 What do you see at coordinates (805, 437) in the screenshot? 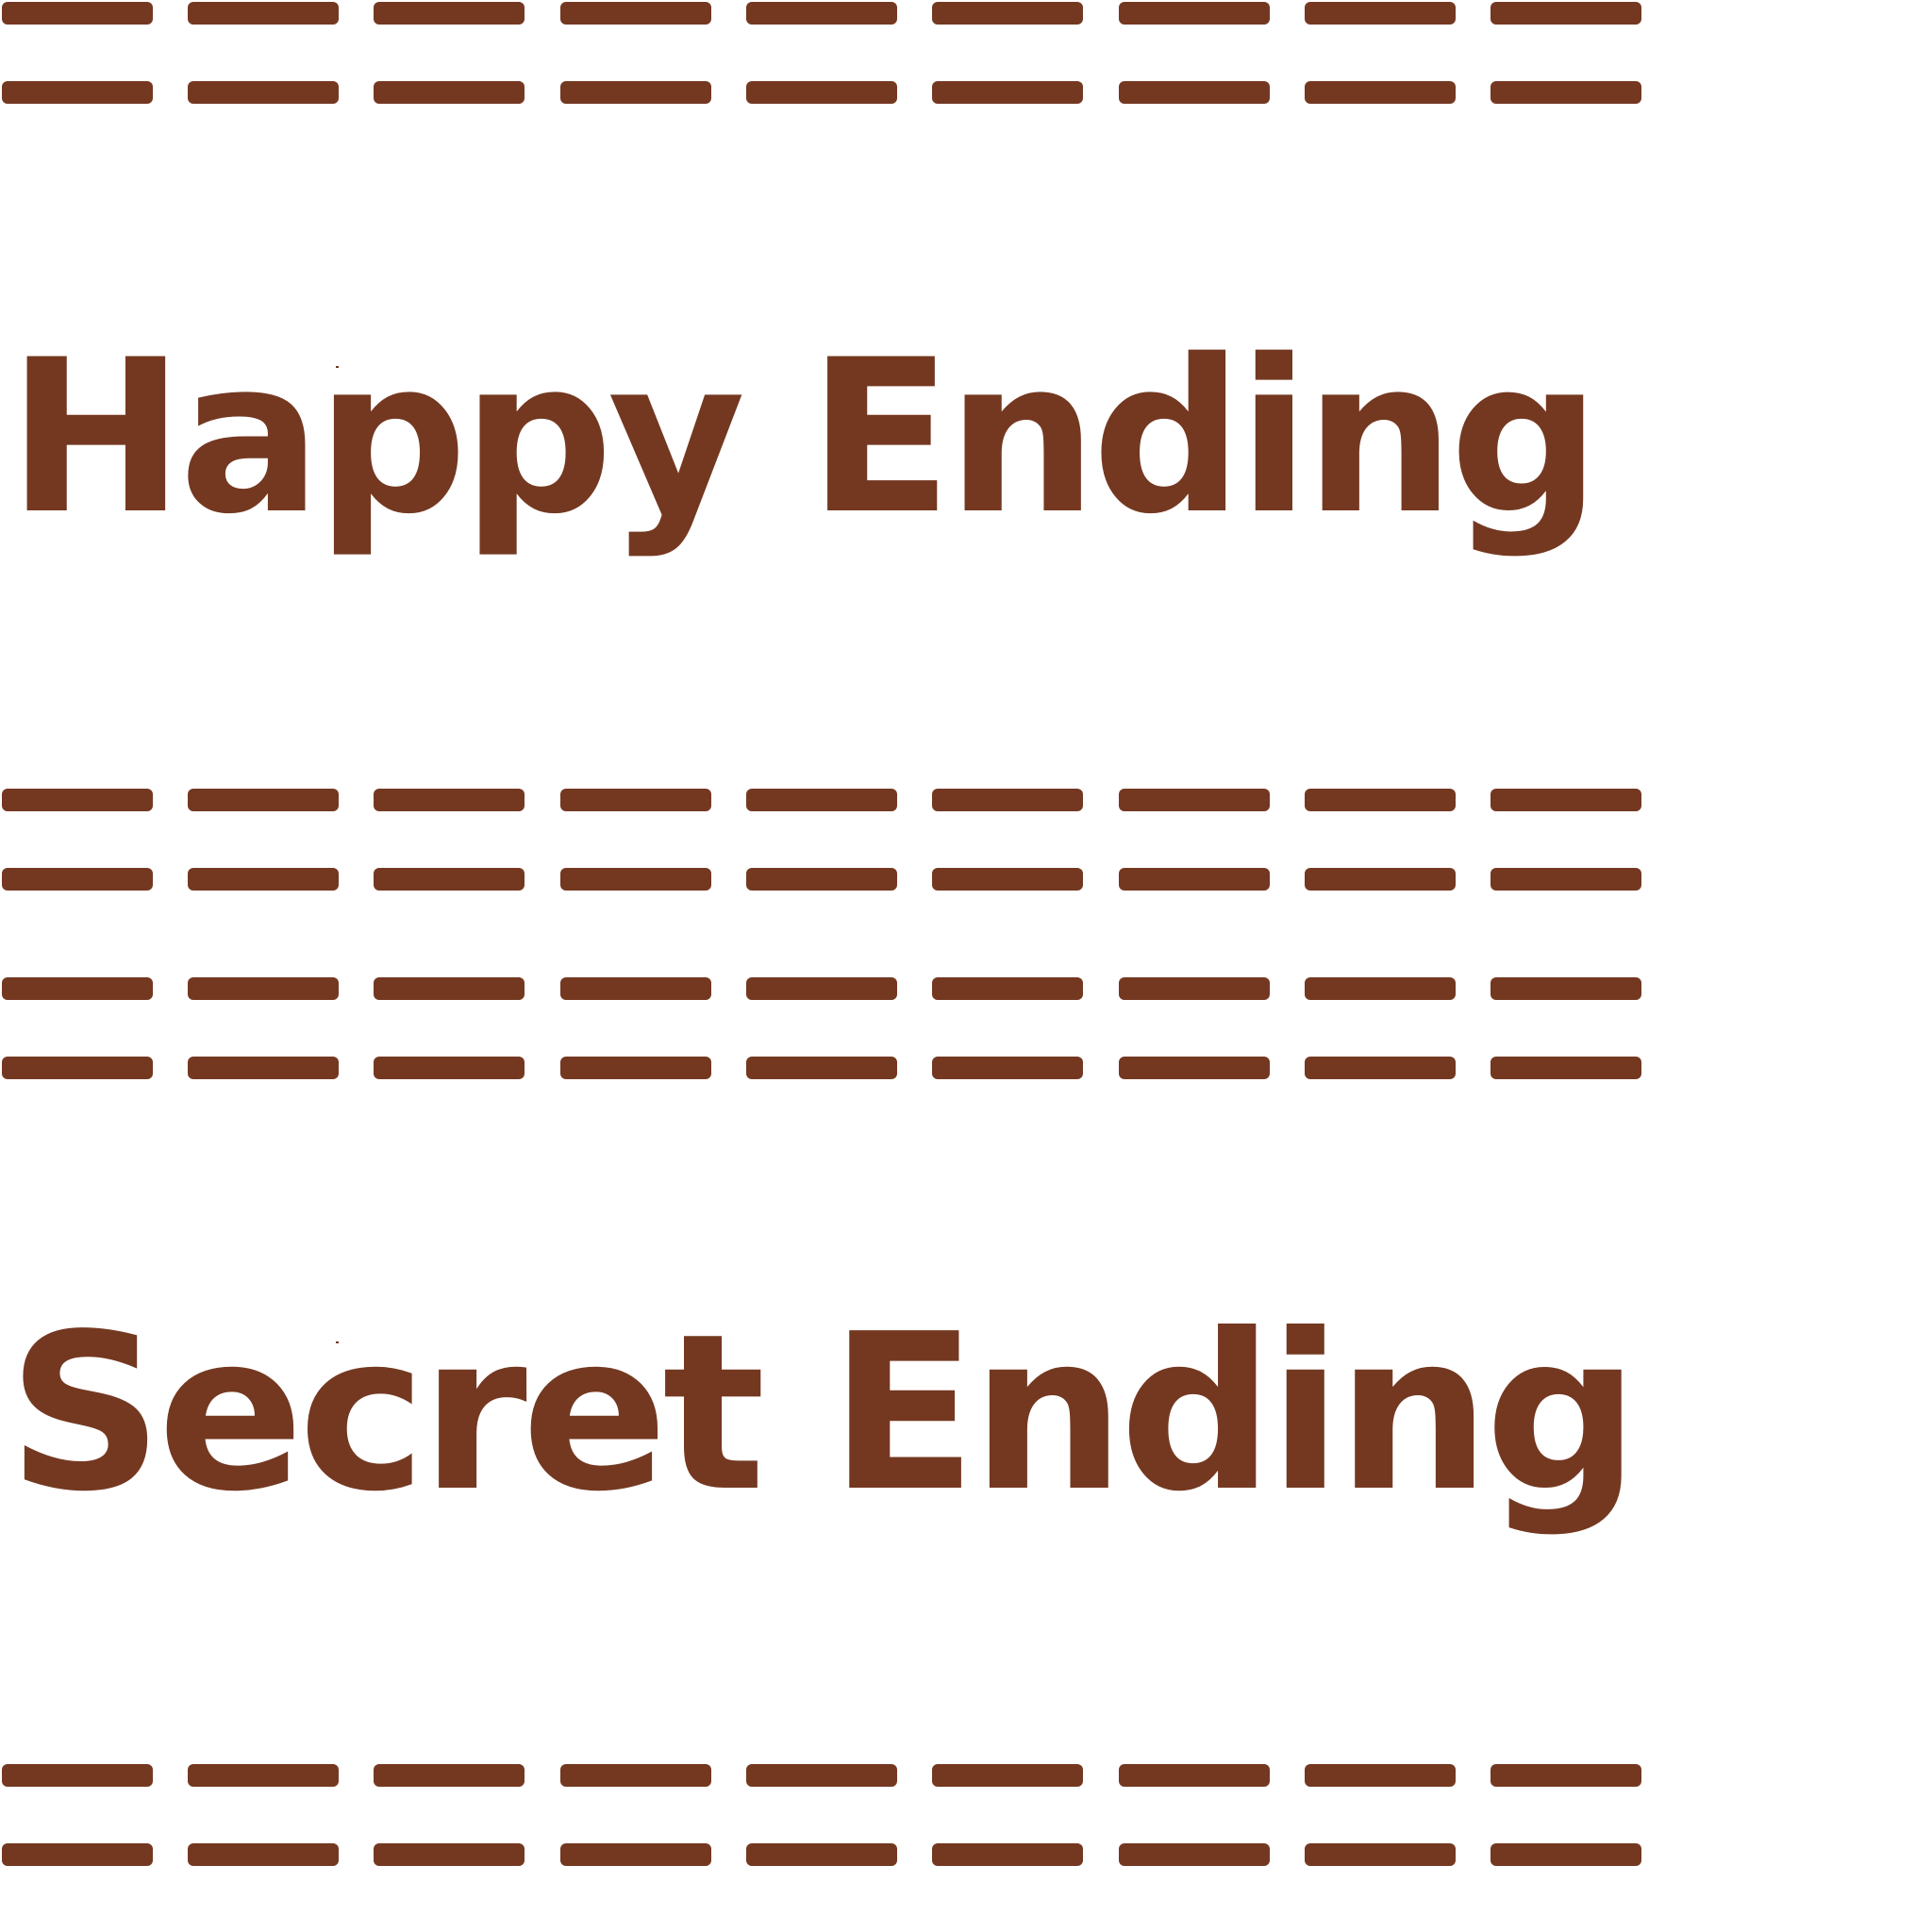
I see `happy-ending-title: Happy Ending` at bounding box center [805, 437].